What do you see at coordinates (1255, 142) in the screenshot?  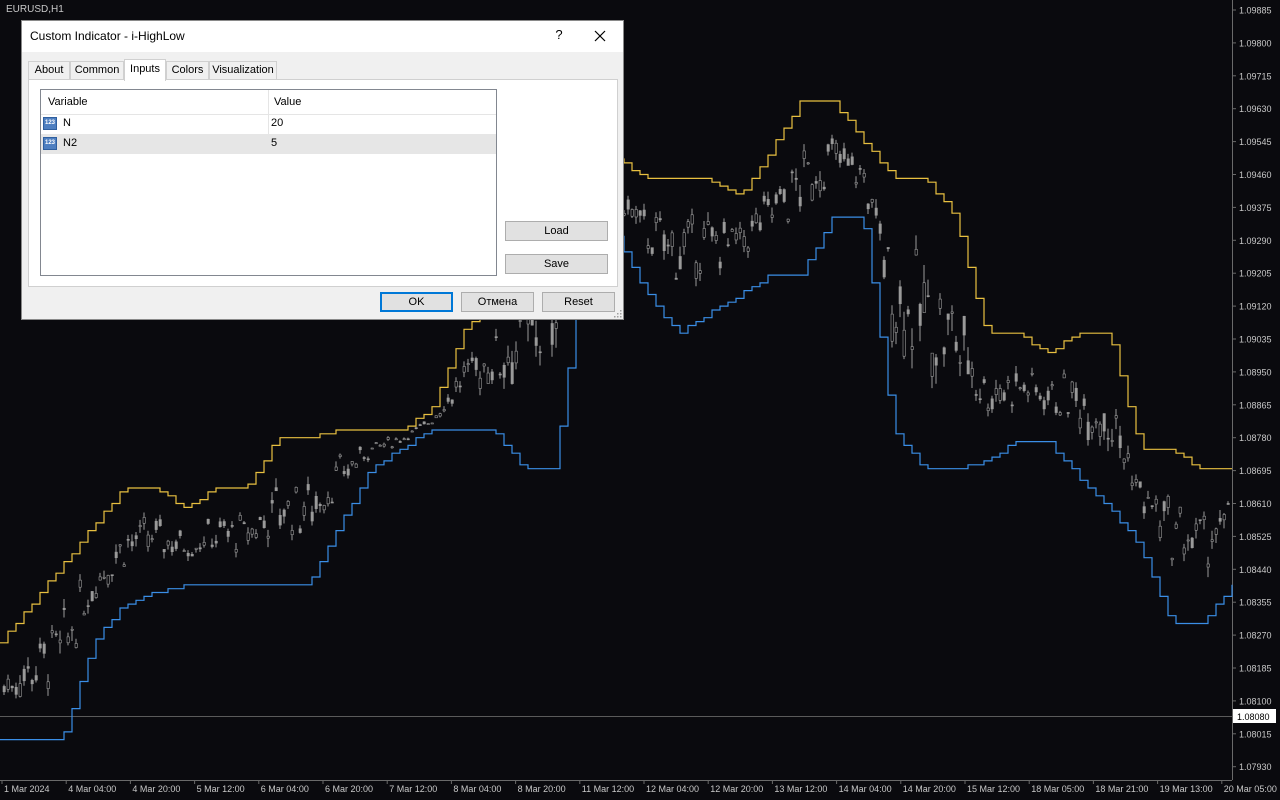 I see `price-tick-label: 1.09545` at bounding box center [1255, 142].